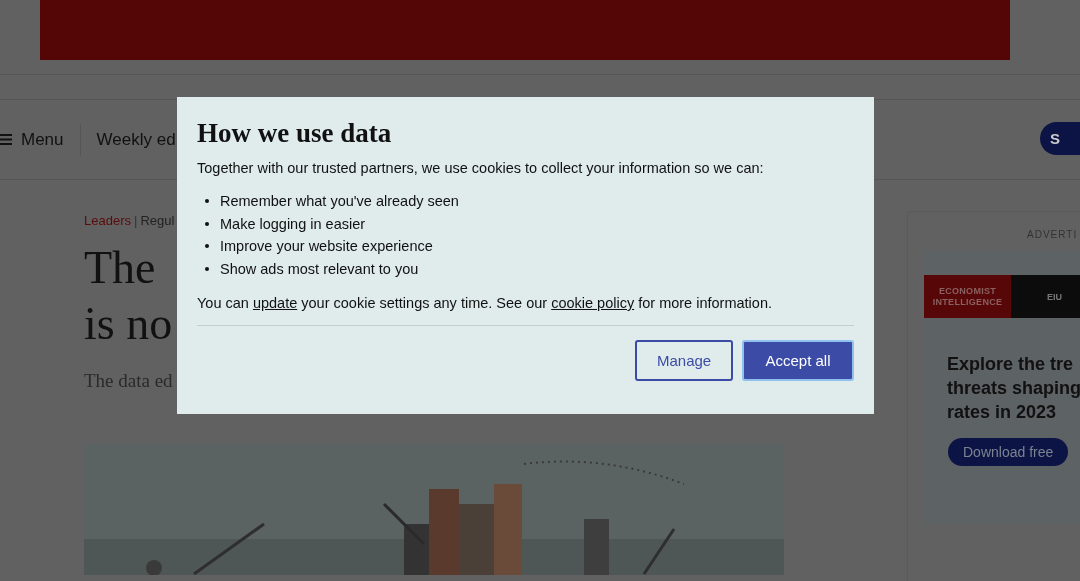  I want to click on list-item: Improve your website experience, so click(326, 246).